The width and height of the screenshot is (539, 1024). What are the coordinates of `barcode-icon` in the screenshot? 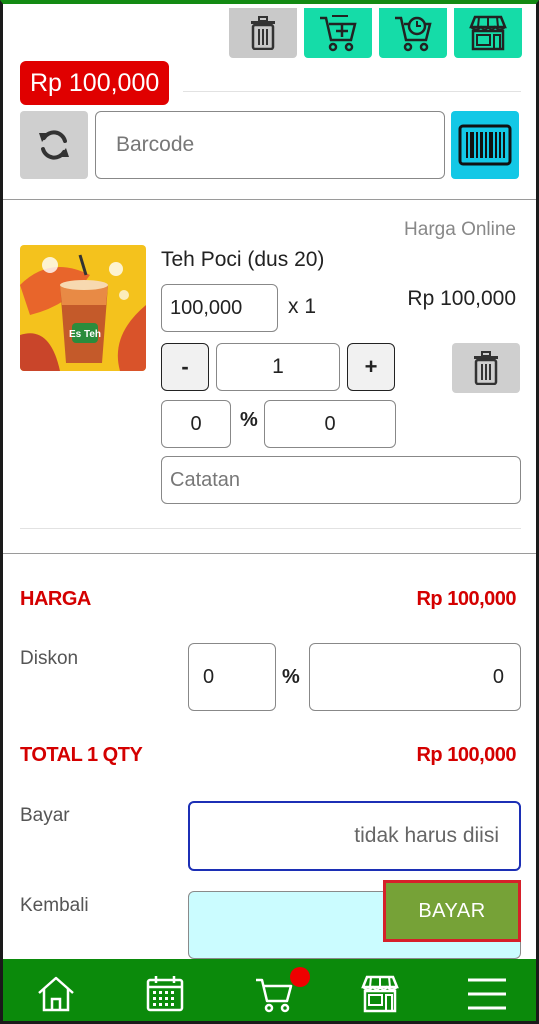 It's located at (485, 145).